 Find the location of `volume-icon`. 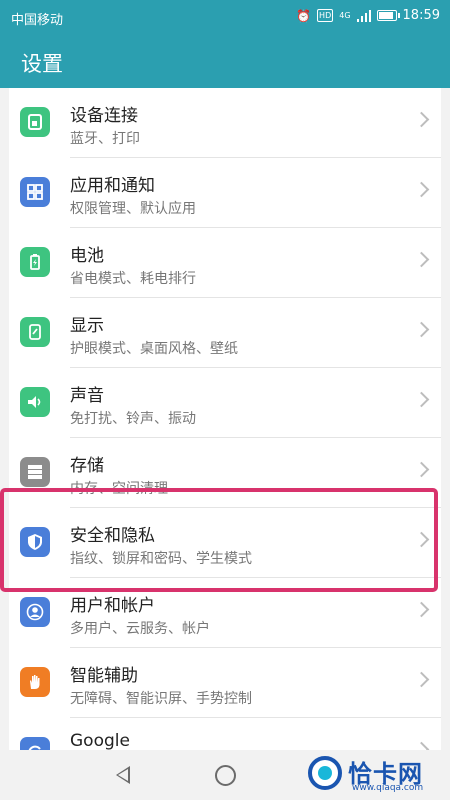

volume-icon is located at coordinates (35, 402).